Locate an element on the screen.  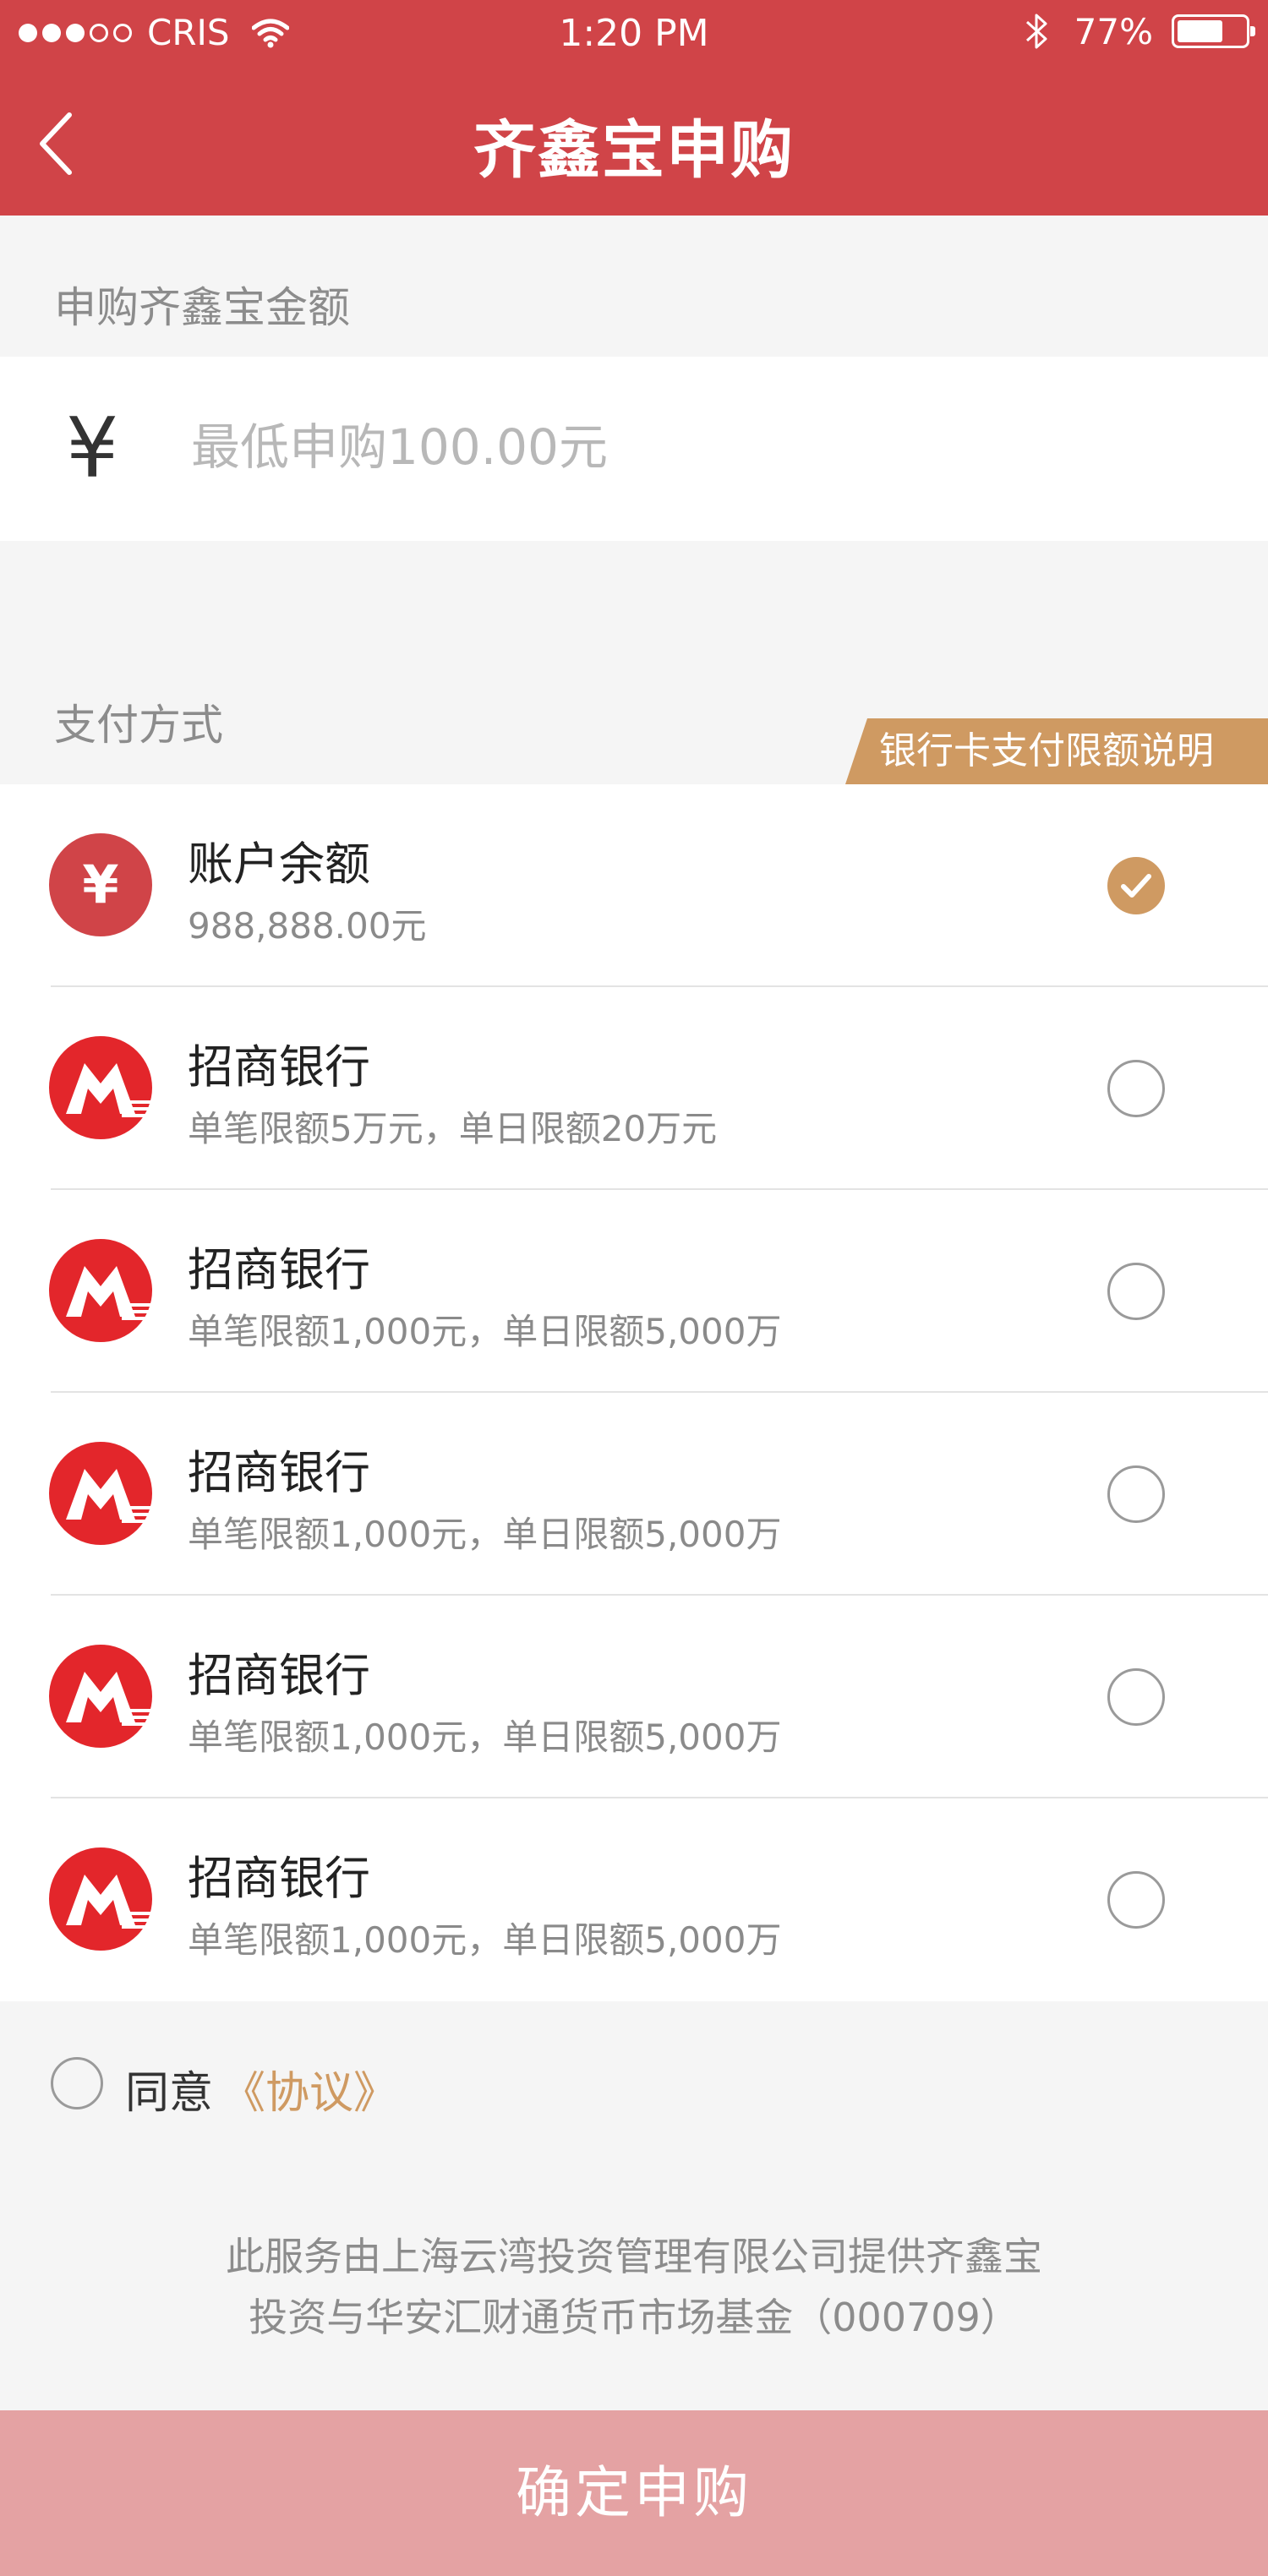
payment-option-desc: 988,888.00元 is located at coordinates (307, 926).